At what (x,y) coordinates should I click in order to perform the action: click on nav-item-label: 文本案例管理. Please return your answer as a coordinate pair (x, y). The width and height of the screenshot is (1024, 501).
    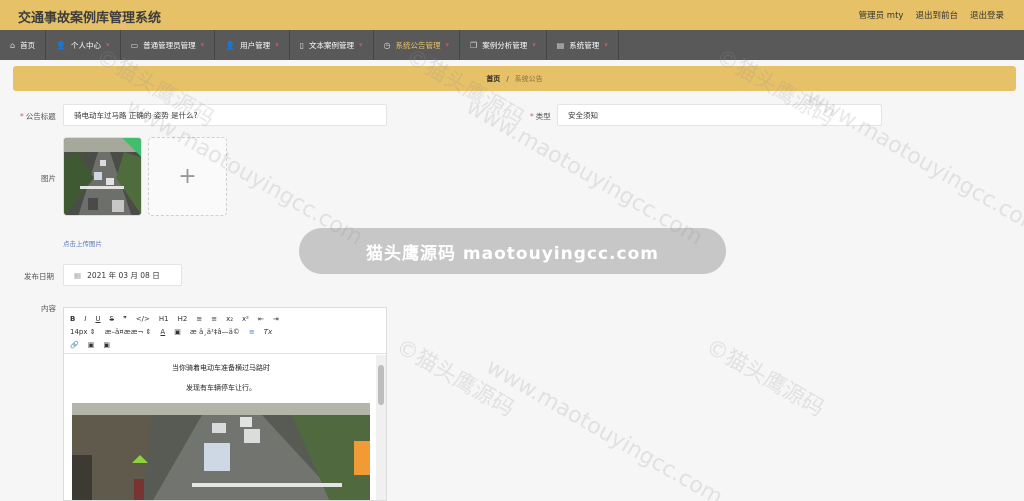
    Looking at the image, I should click on (332, 45).